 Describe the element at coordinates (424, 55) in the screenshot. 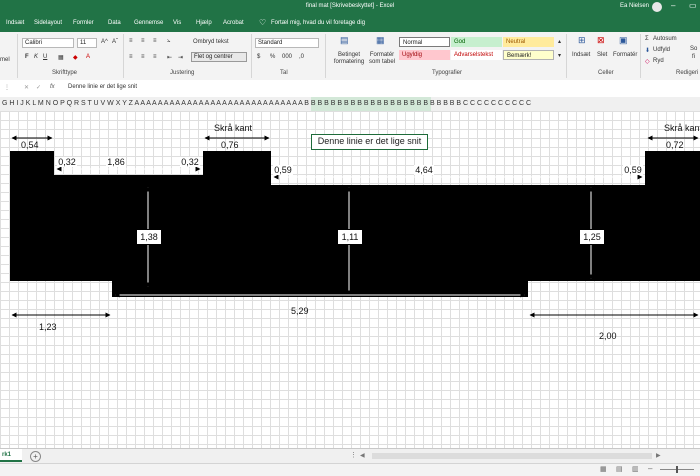

I see `style-bad: Ugyldig` at that location.